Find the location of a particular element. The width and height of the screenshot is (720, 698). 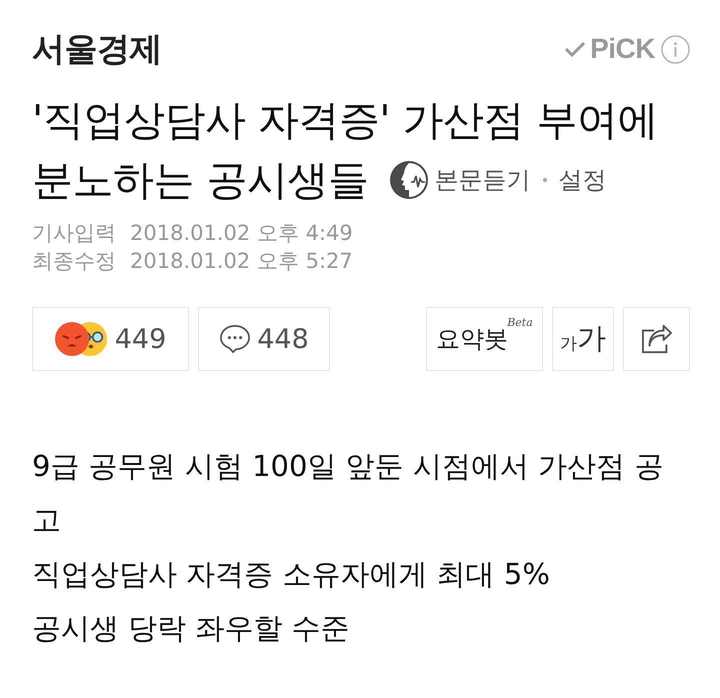

angry-face-icon is located at coordinates (71, 339).